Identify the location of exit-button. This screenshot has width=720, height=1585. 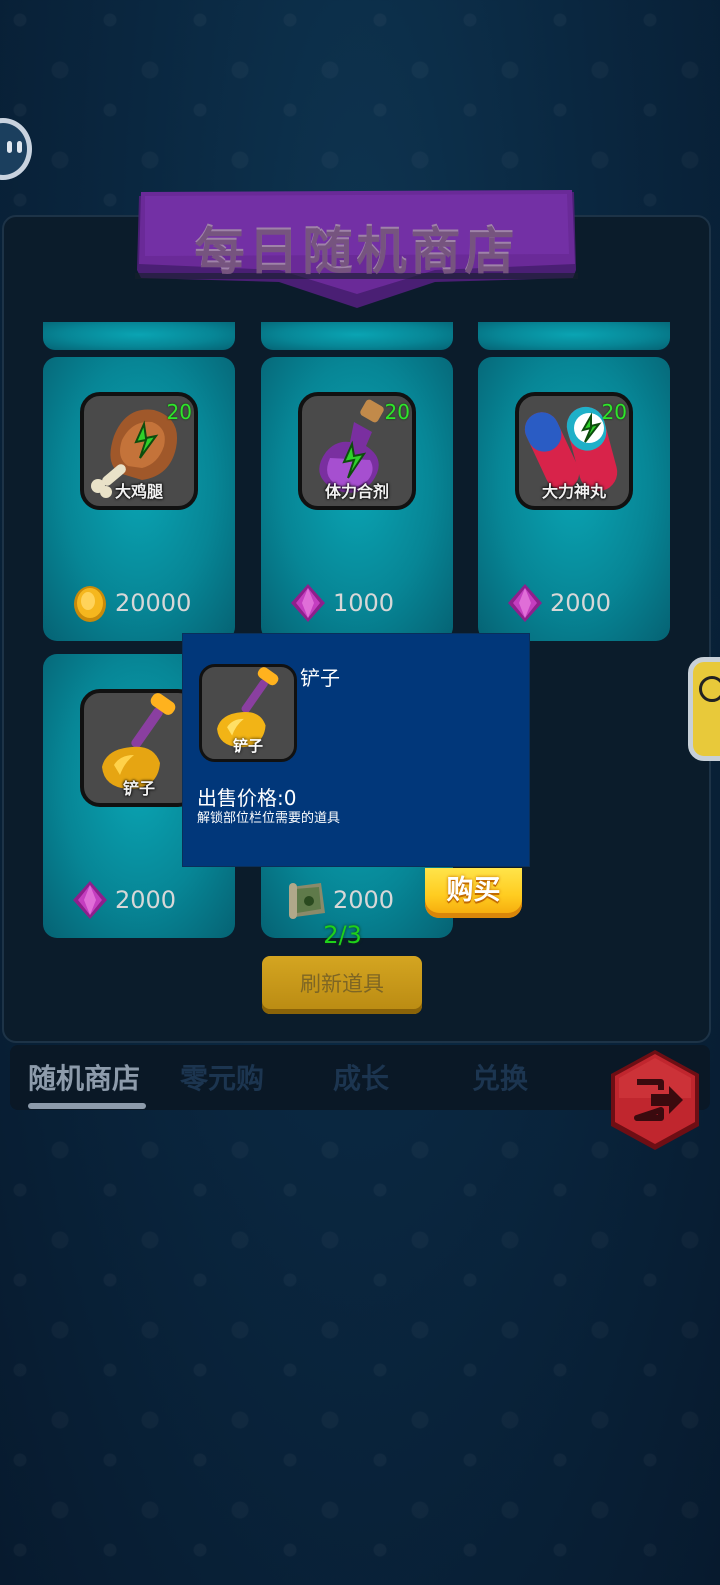
(655, 1100).